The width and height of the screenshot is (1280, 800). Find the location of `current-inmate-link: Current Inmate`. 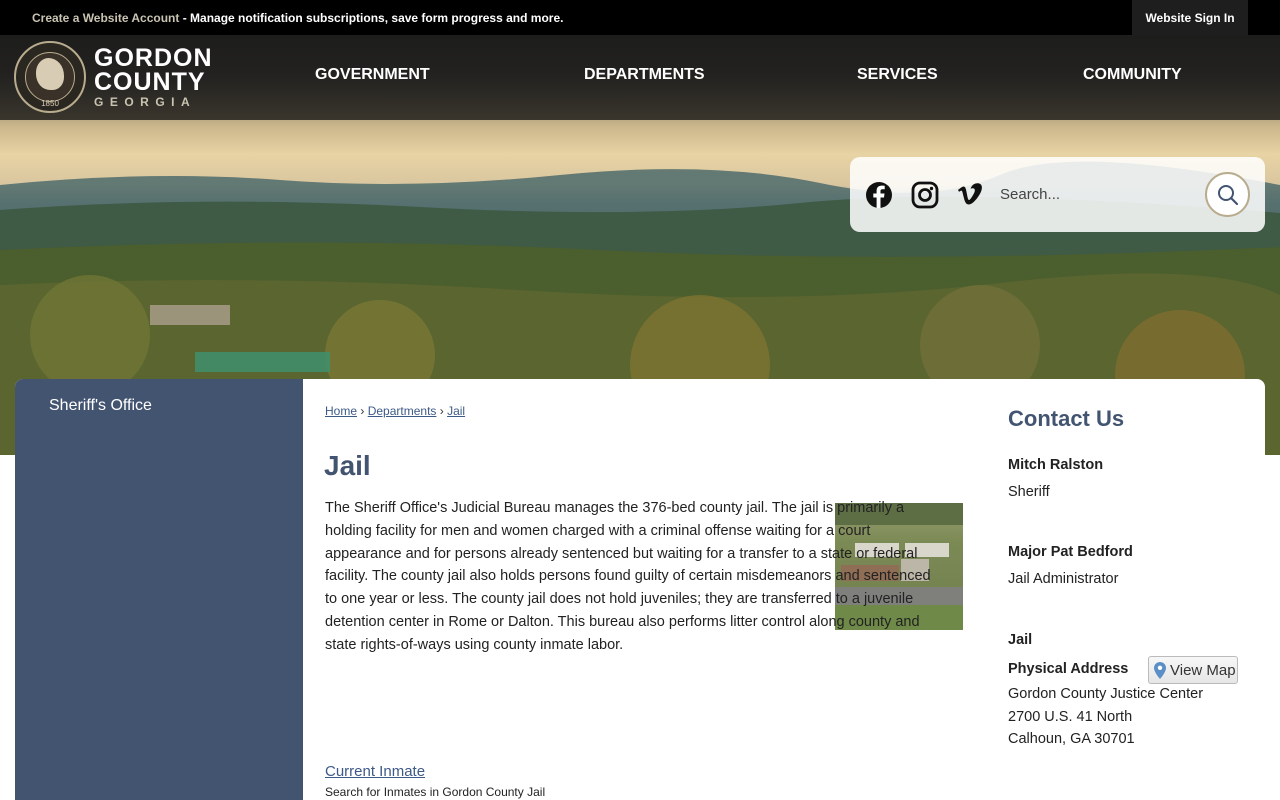

current-inmate-link: Current Inmate is located at coordinates (375, 771).